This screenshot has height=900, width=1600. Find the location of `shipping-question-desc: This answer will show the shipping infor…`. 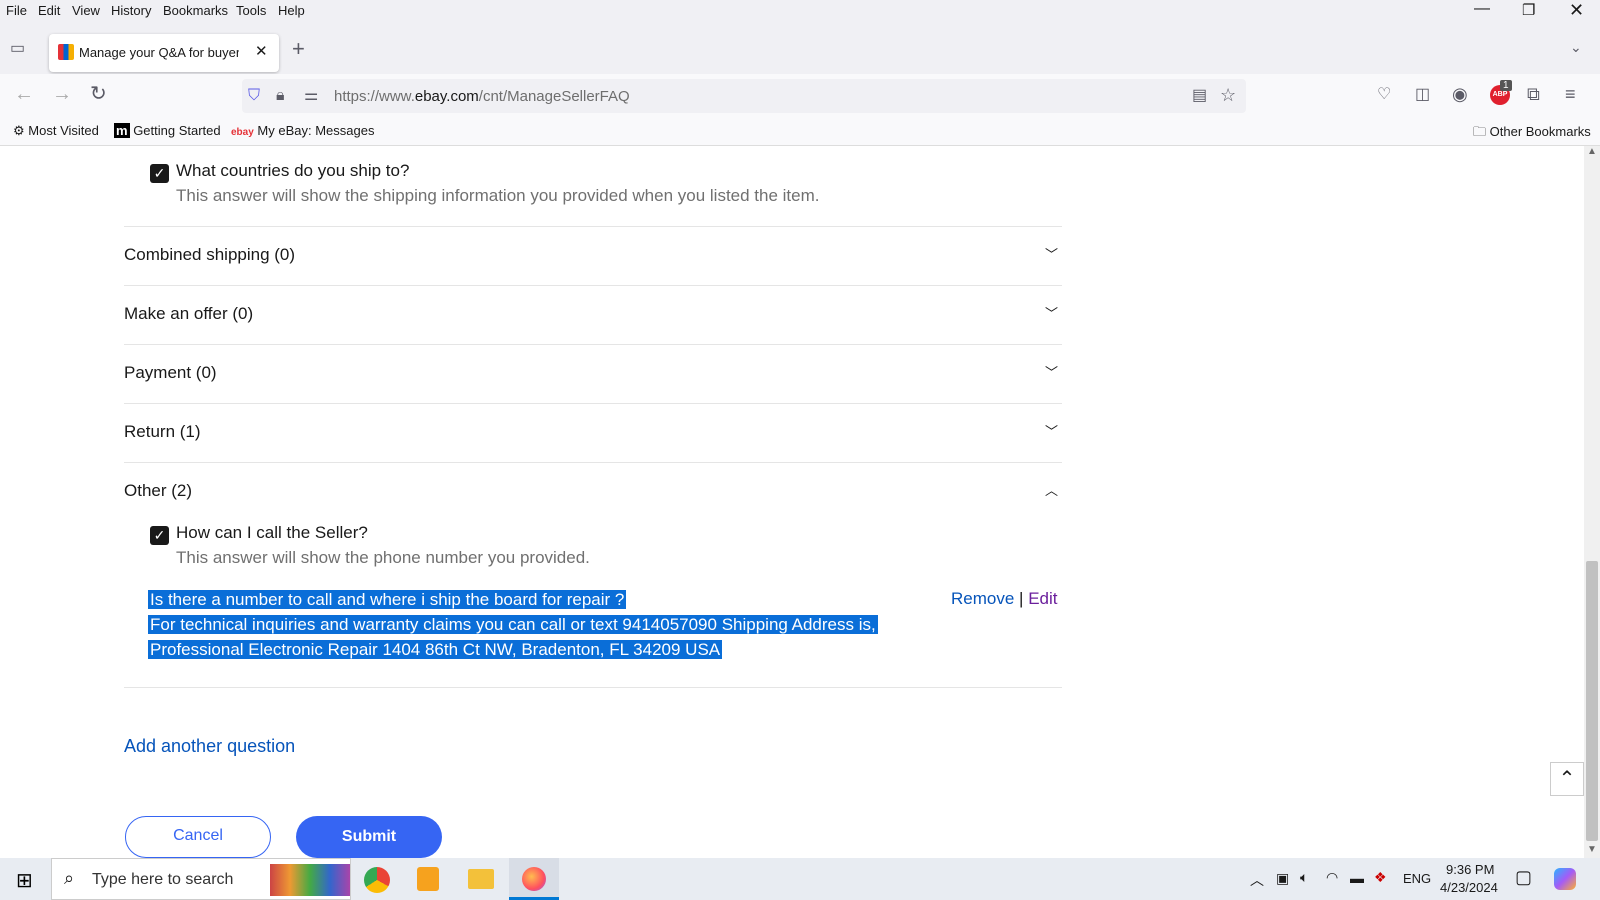

shipping-question-desc: This answer will show the shipping infor… is located at coordinates (498, 195).